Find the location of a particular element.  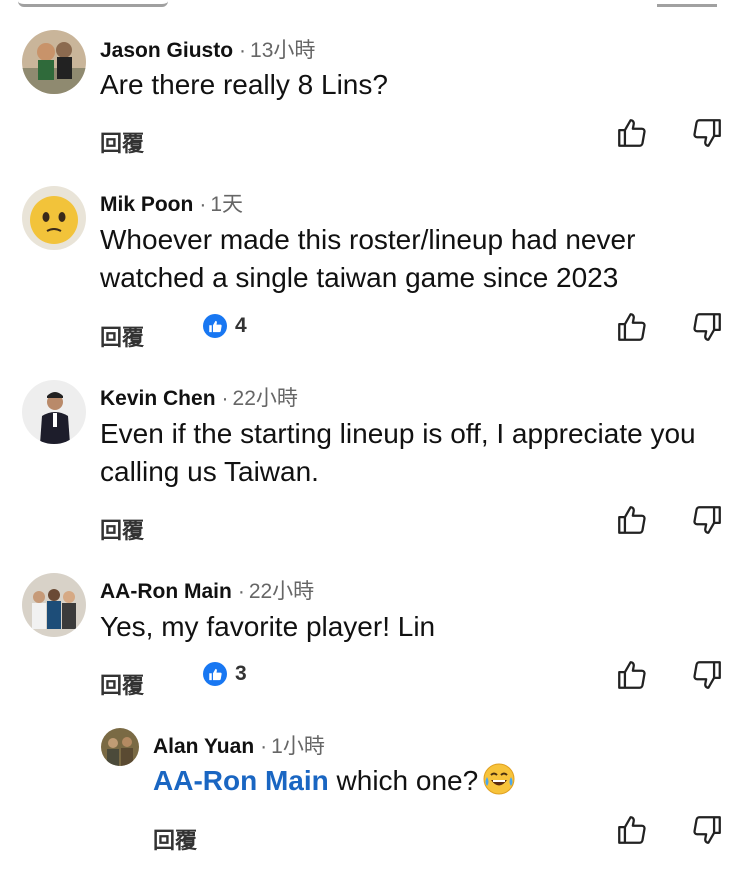

comment-meta: Alan Yuan · 1小時 is located at coordinates (239, 745).